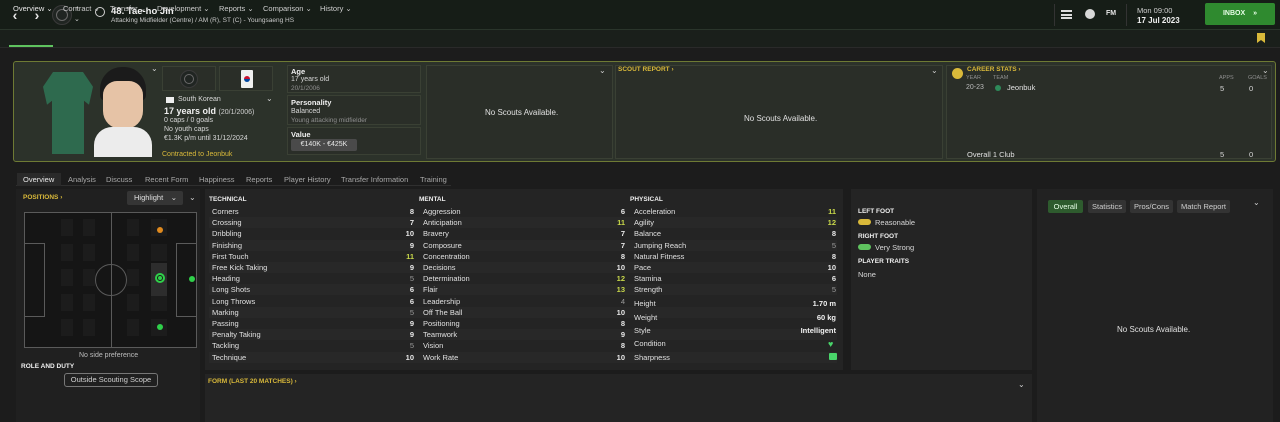 Image resolution: width=1280 pixels, height=422 pixels. Describe the element at coordinates (441, 301) in the screenshot. I see `mental-attribute-name: Leadership` at that location.